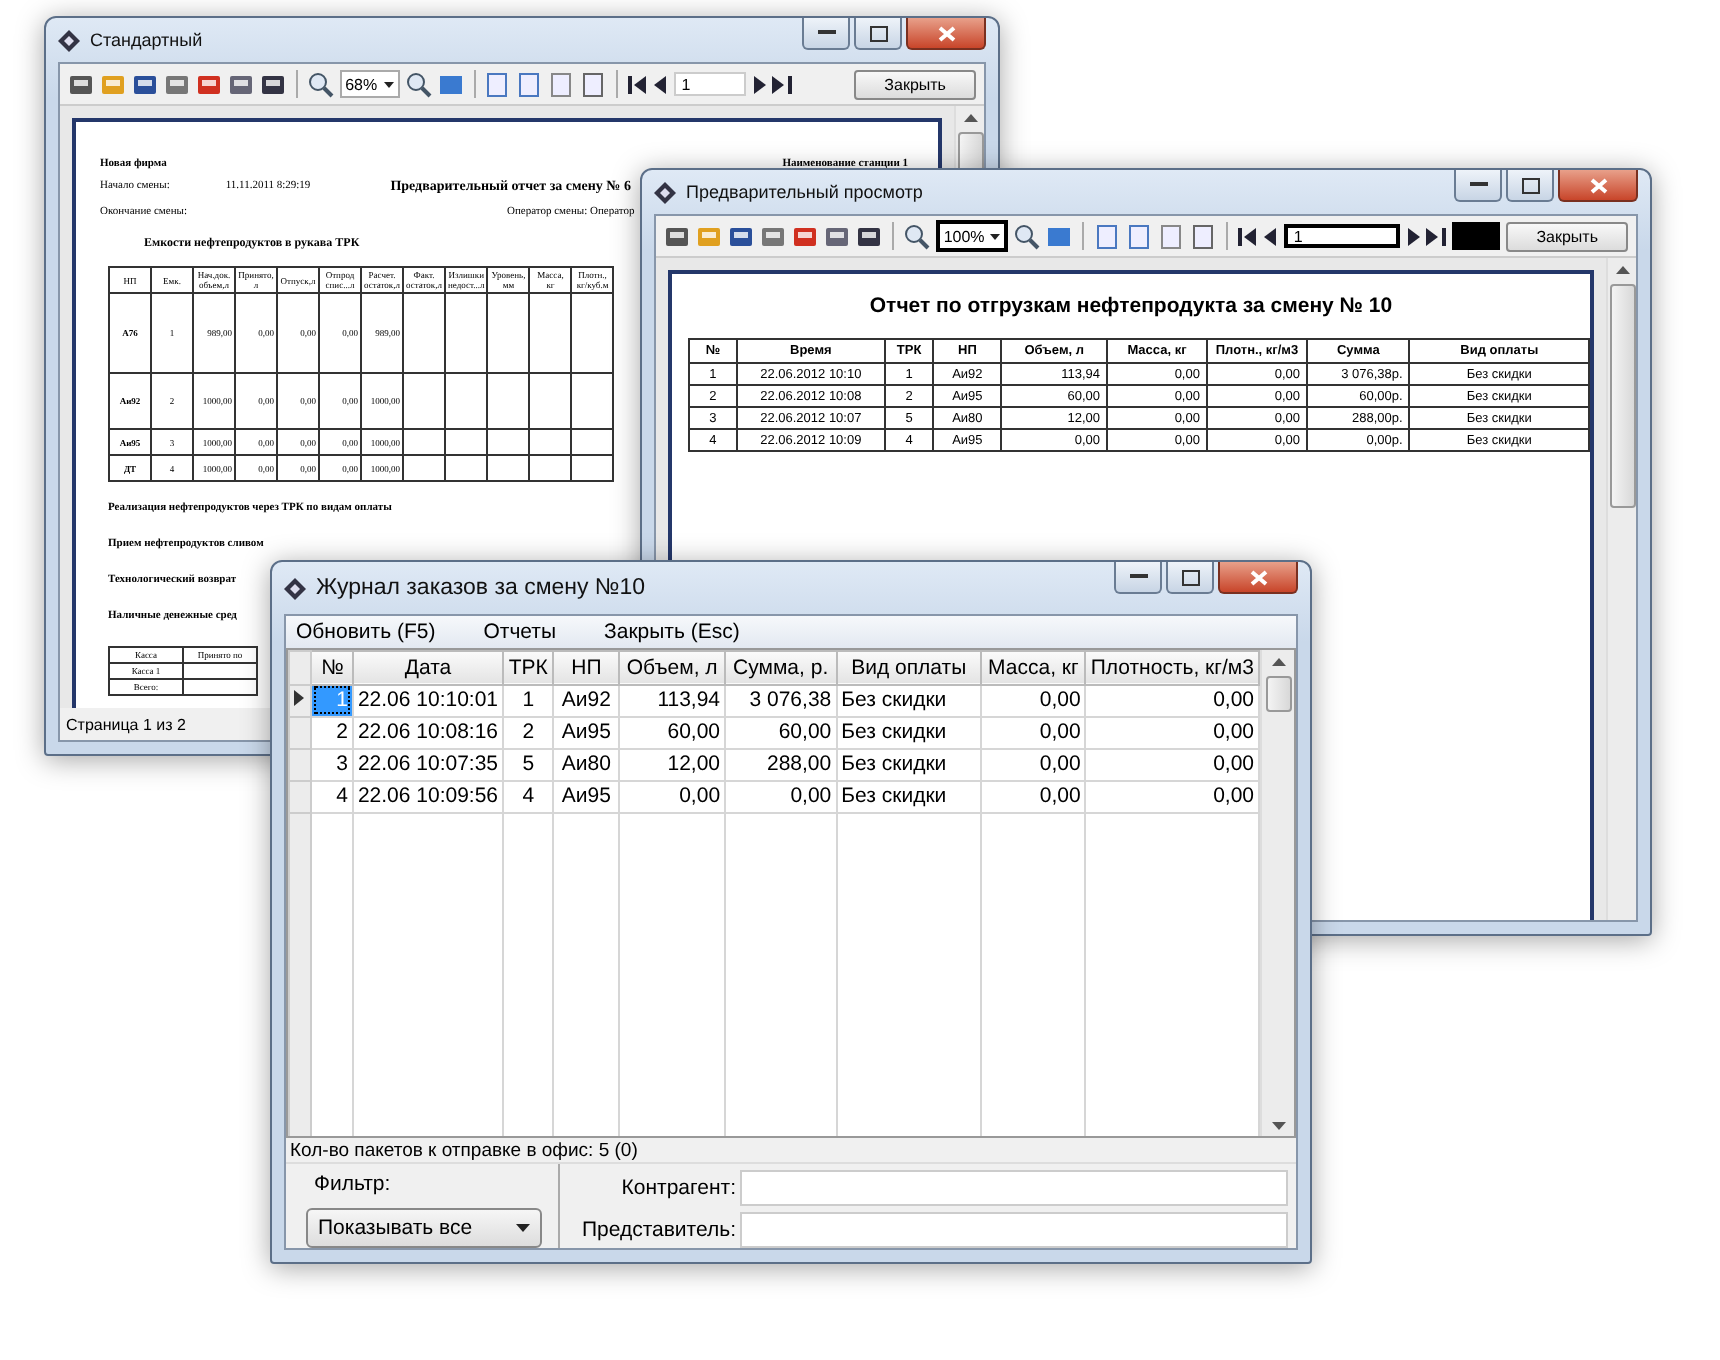 This screenshot has width=1720, height=1360. Describe the element at coordinates (352, 1183) in the screenshot. I see `filter-label: Фильтр:` at that location.